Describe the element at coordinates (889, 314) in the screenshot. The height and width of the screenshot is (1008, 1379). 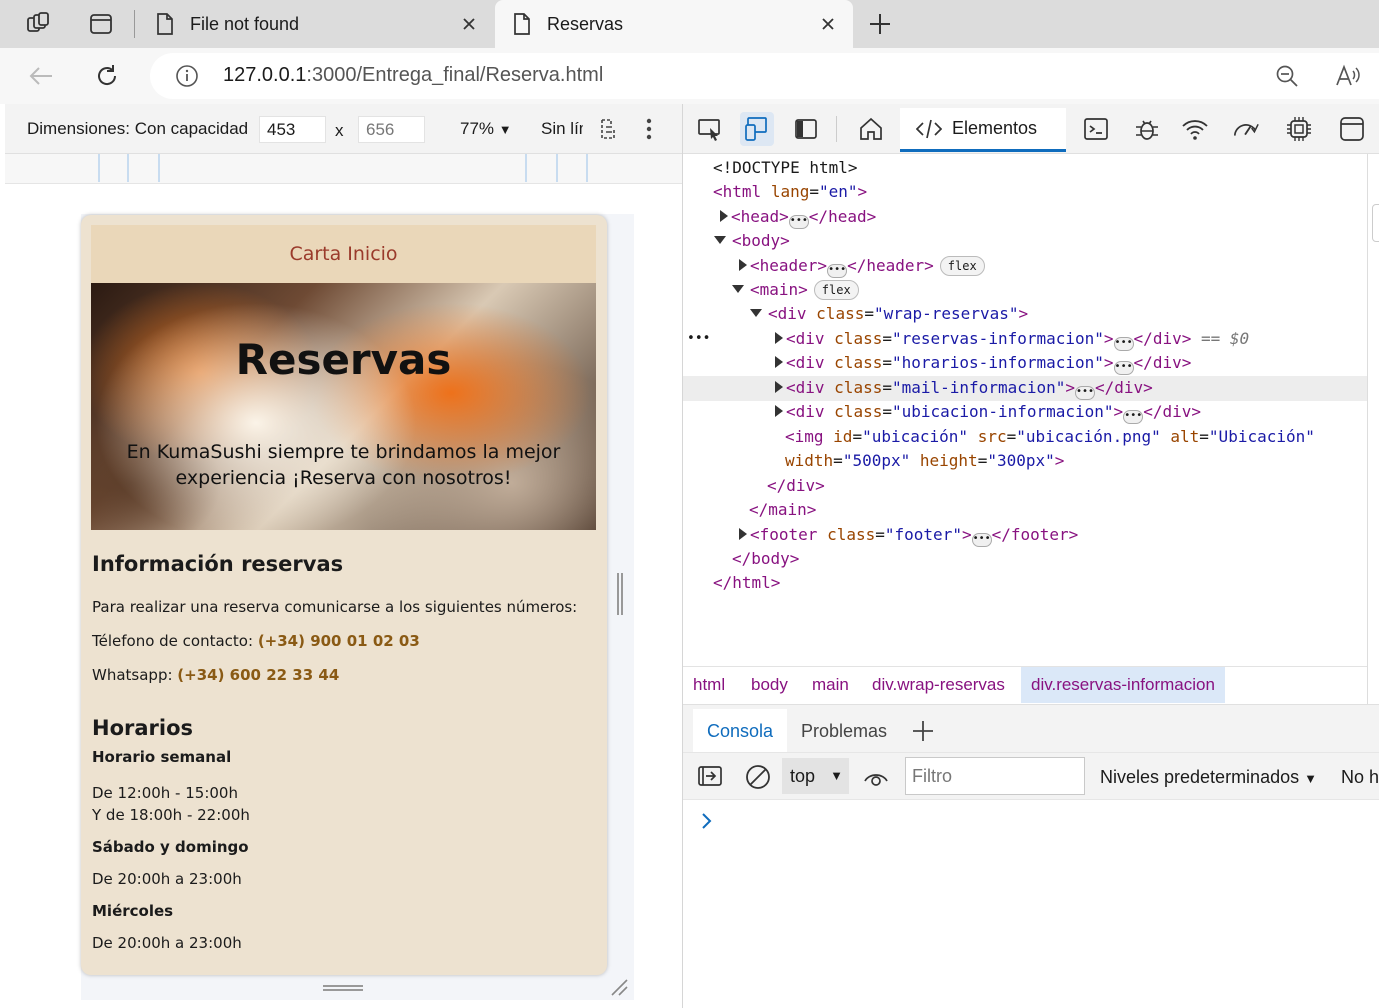
I see `dom-node-wrap-reservas: <div class="wrap-reservas">` at that location.